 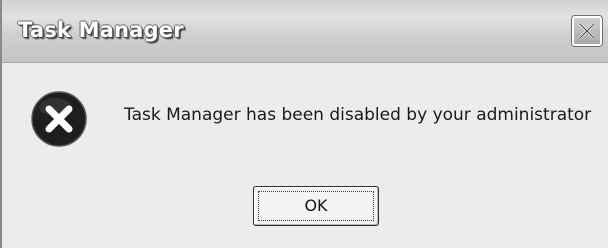 I want to click on window-title: Task Manager, so click(x=101, y=30).